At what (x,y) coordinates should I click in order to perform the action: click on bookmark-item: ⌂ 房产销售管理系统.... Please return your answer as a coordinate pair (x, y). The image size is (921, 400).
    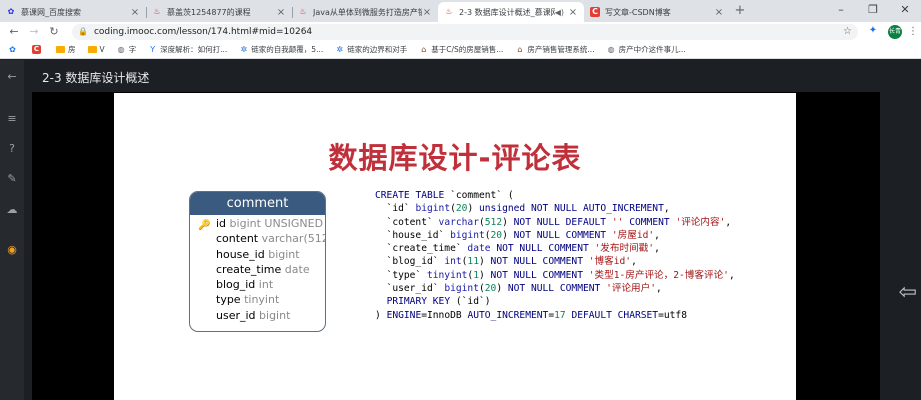
    Looking at the image, I should click on (554, 49).